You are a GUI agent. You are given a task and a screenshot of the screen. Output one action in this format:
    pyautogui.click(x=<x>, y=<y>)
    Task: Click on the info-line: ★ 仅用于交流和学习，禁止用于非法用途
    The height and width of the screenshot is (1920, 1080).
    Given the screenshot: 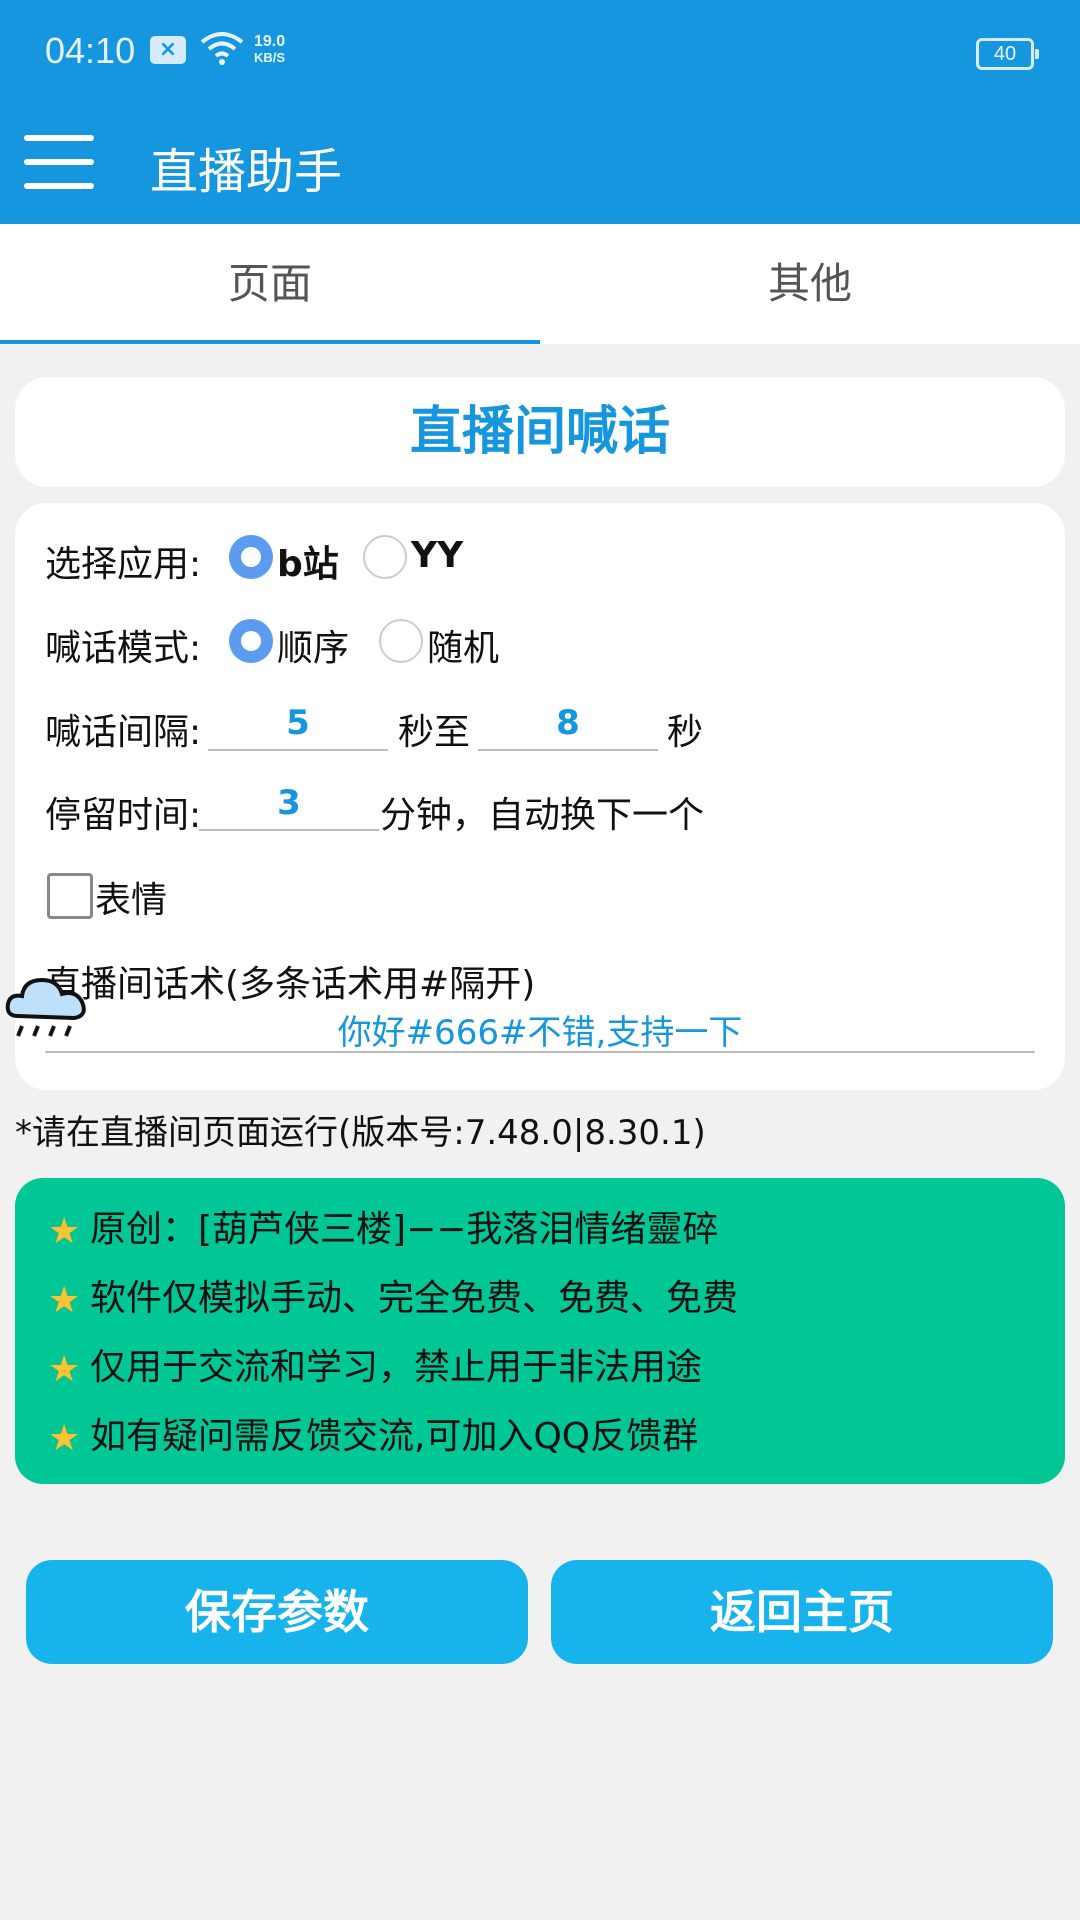 What is the action you would take?
    pyautogui.click(x=375, y=1364)
    